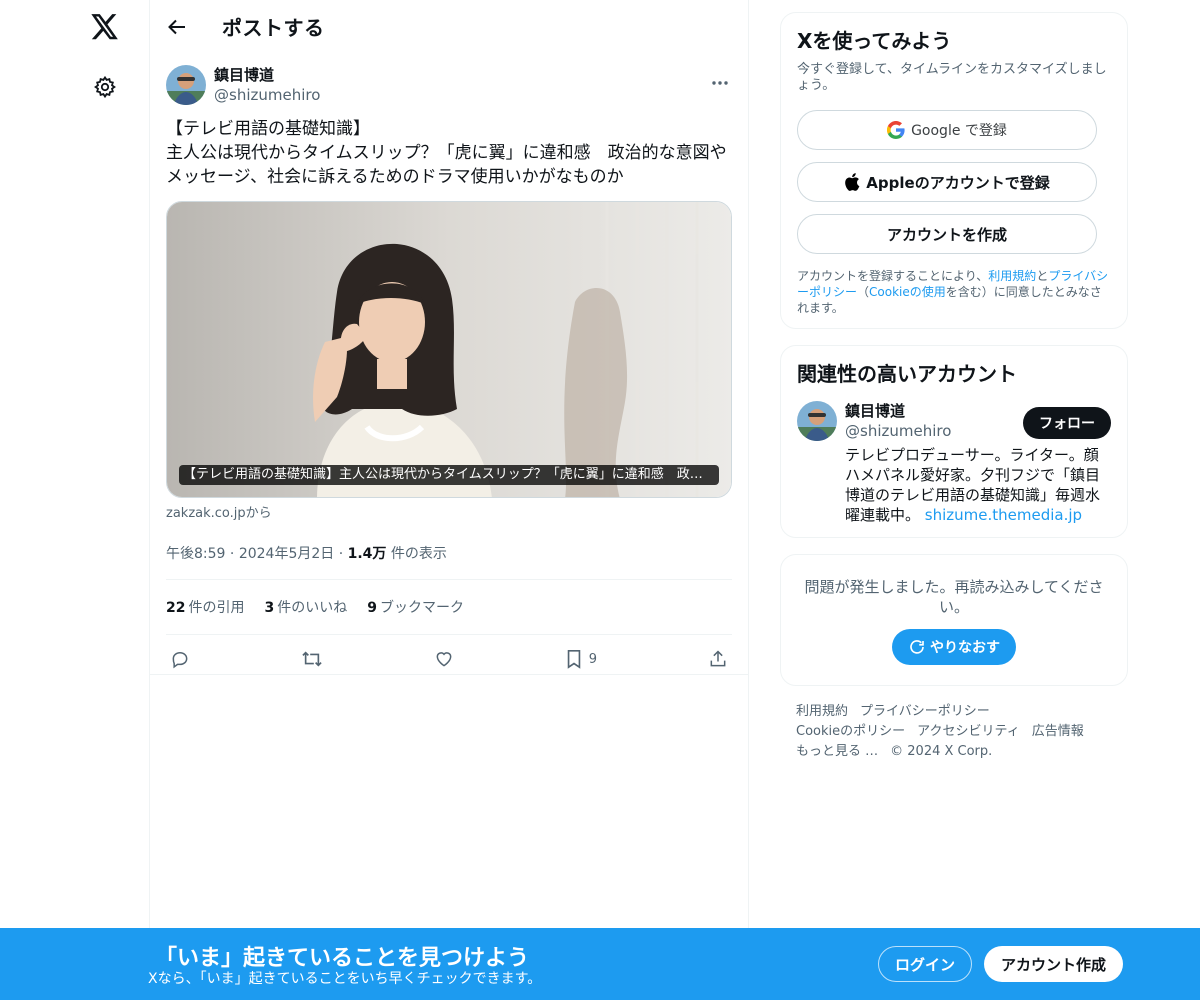 Image resolution: width=1200 pixels, height=1000 pixels. Describe the element at coordinates (941, 751) in the screenshot. I see `footer-copyright: © 2024 X Corp.` at that location.